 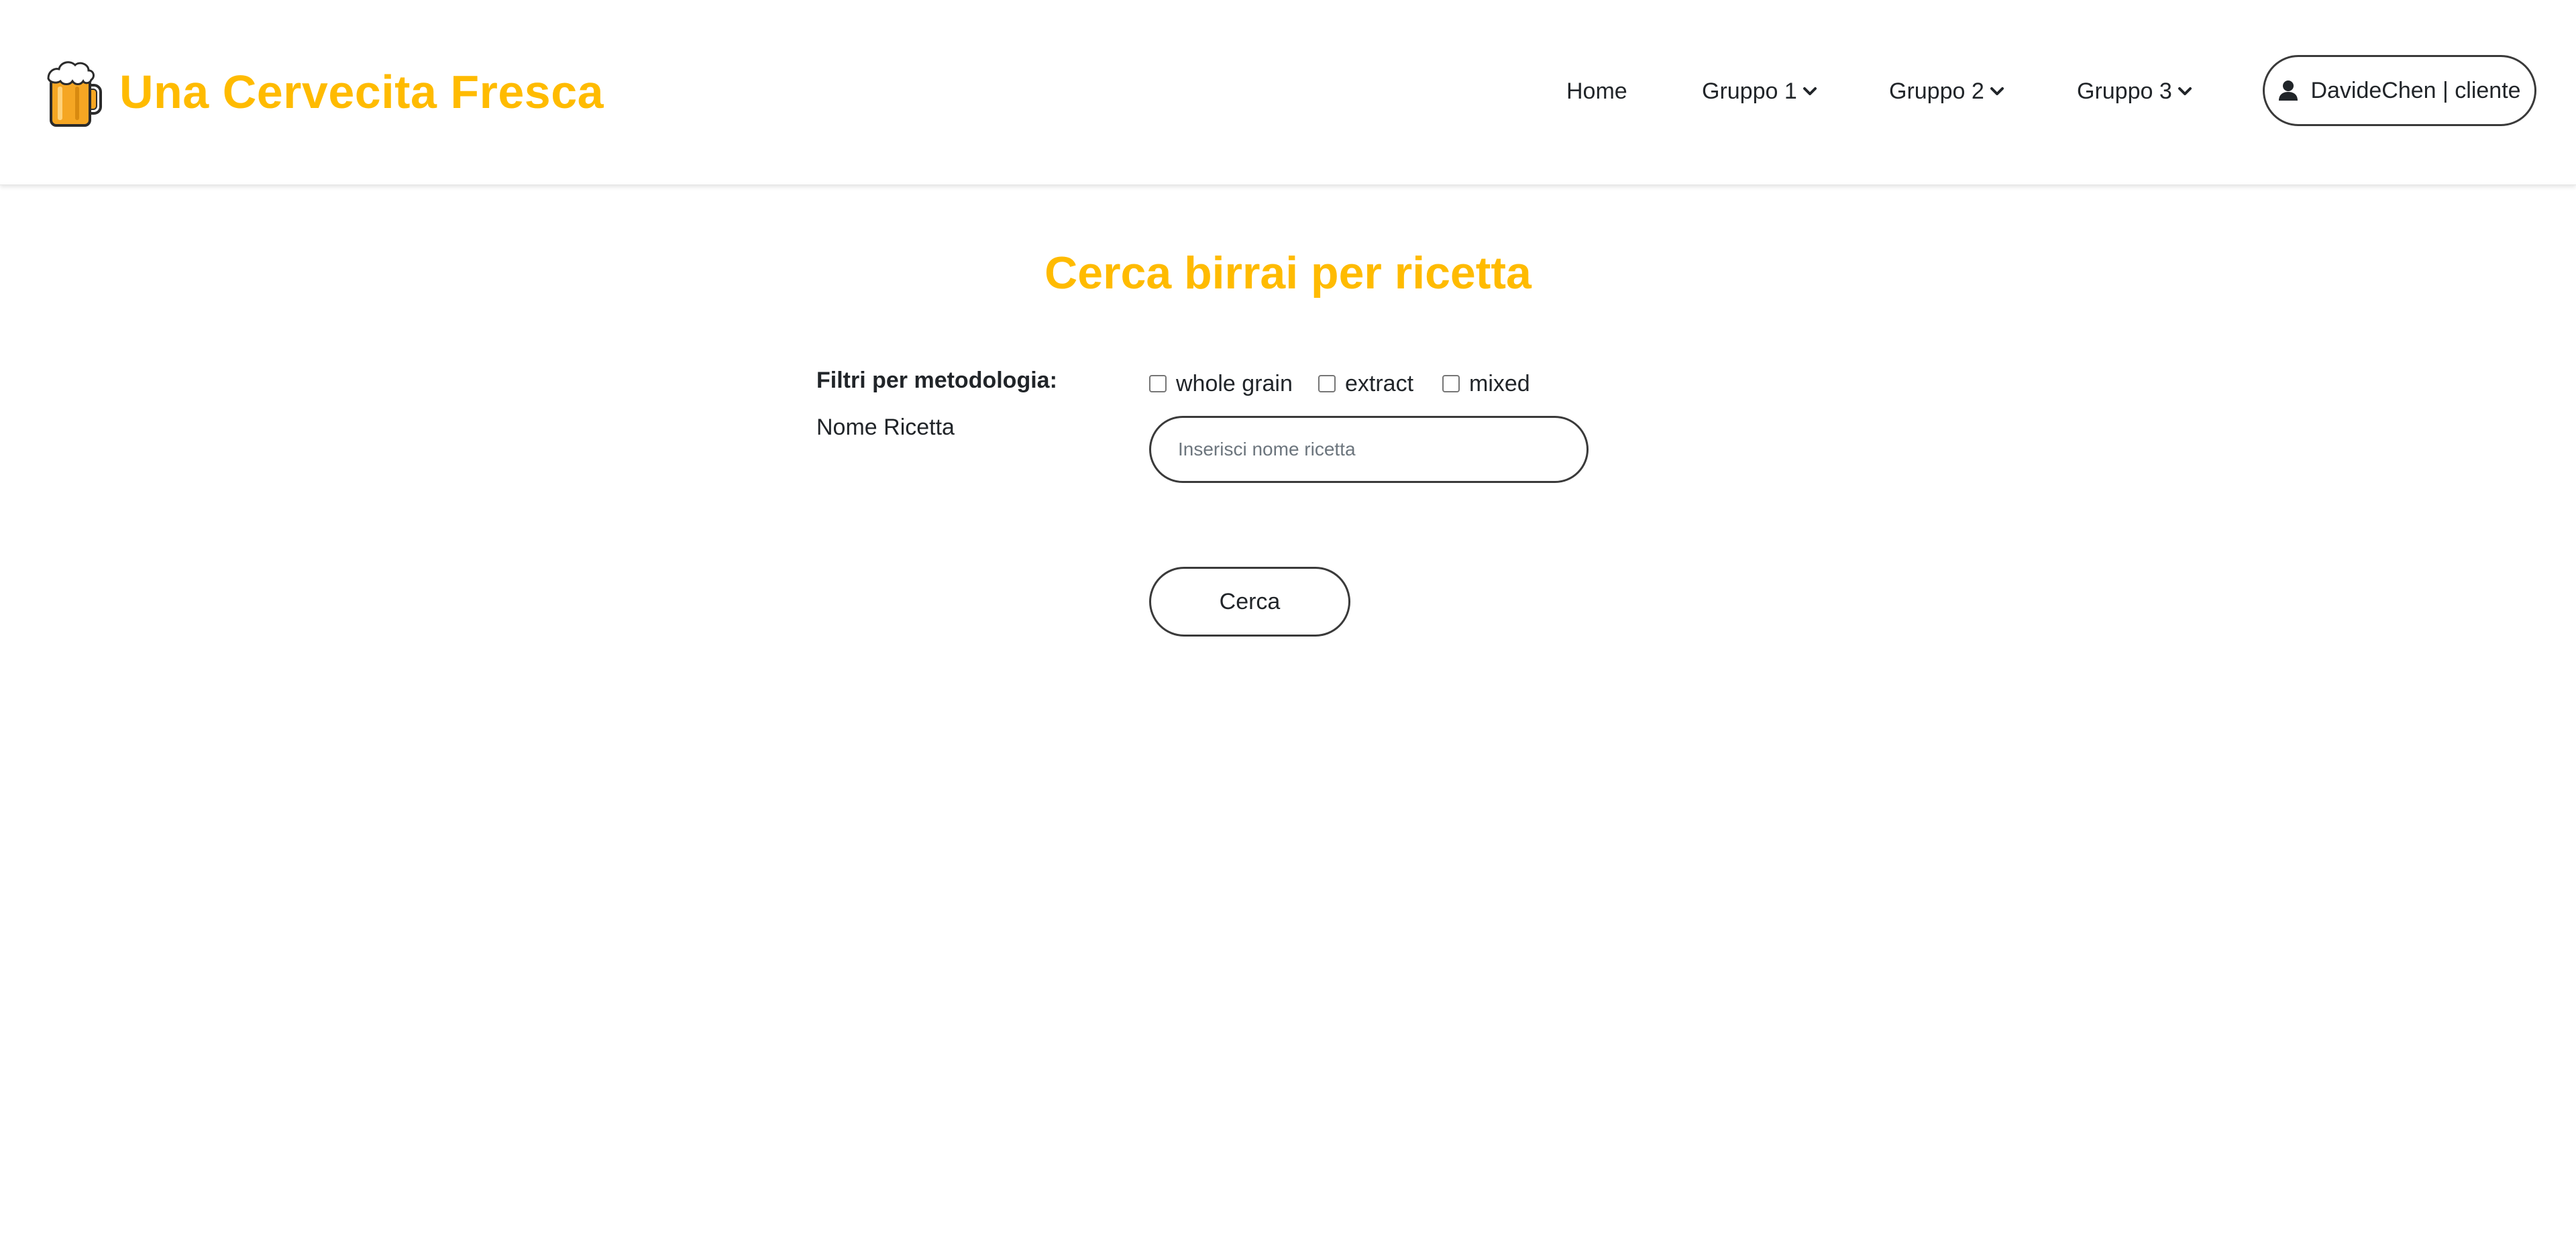 I want to click on checkbox-extract, so click(x=1327, y=383).